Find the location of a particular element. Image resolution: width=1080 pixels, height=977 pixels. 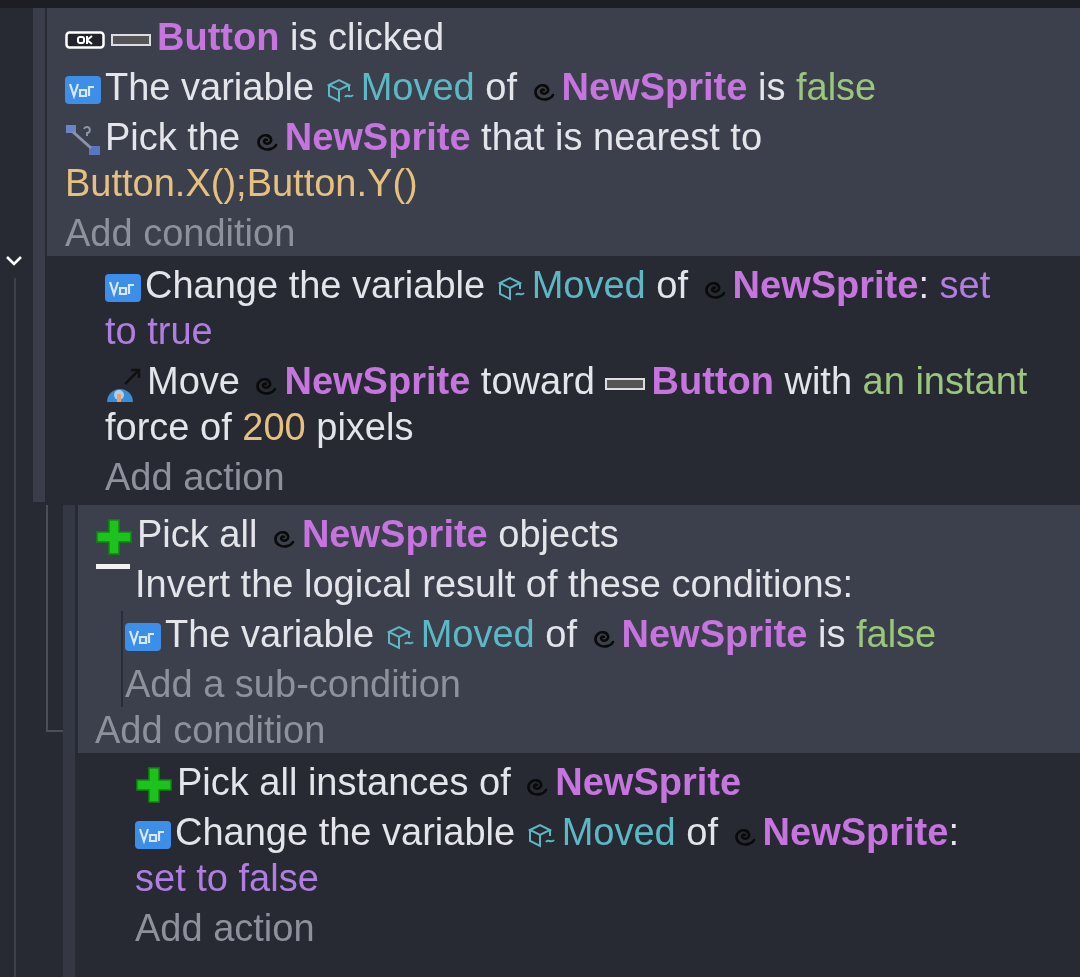

expression-text: Button.X();Button.Y() is located at coordinates (241, 183).